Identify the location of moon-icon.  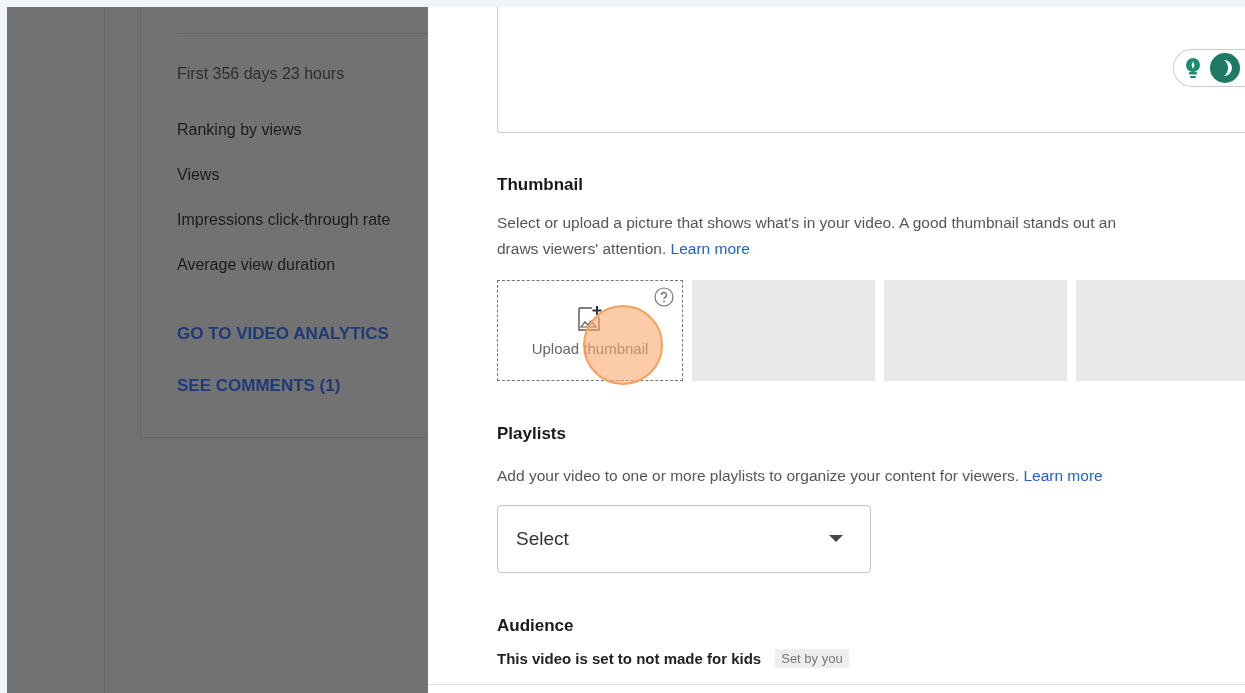
(1225, 68).